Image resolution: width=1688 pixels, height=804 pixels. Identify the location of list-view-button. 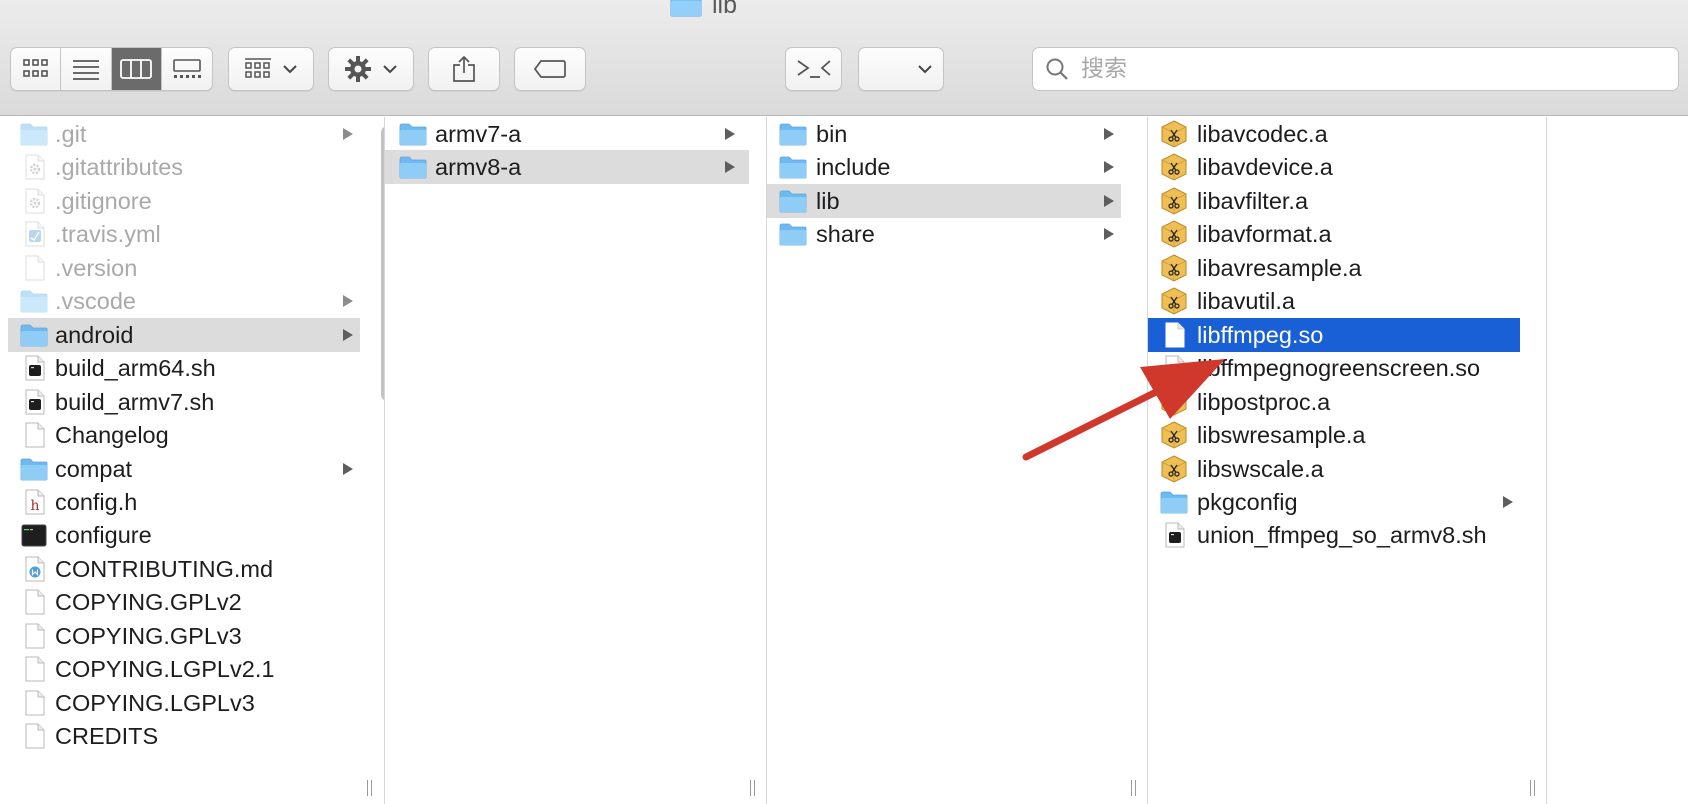
(86, 69).